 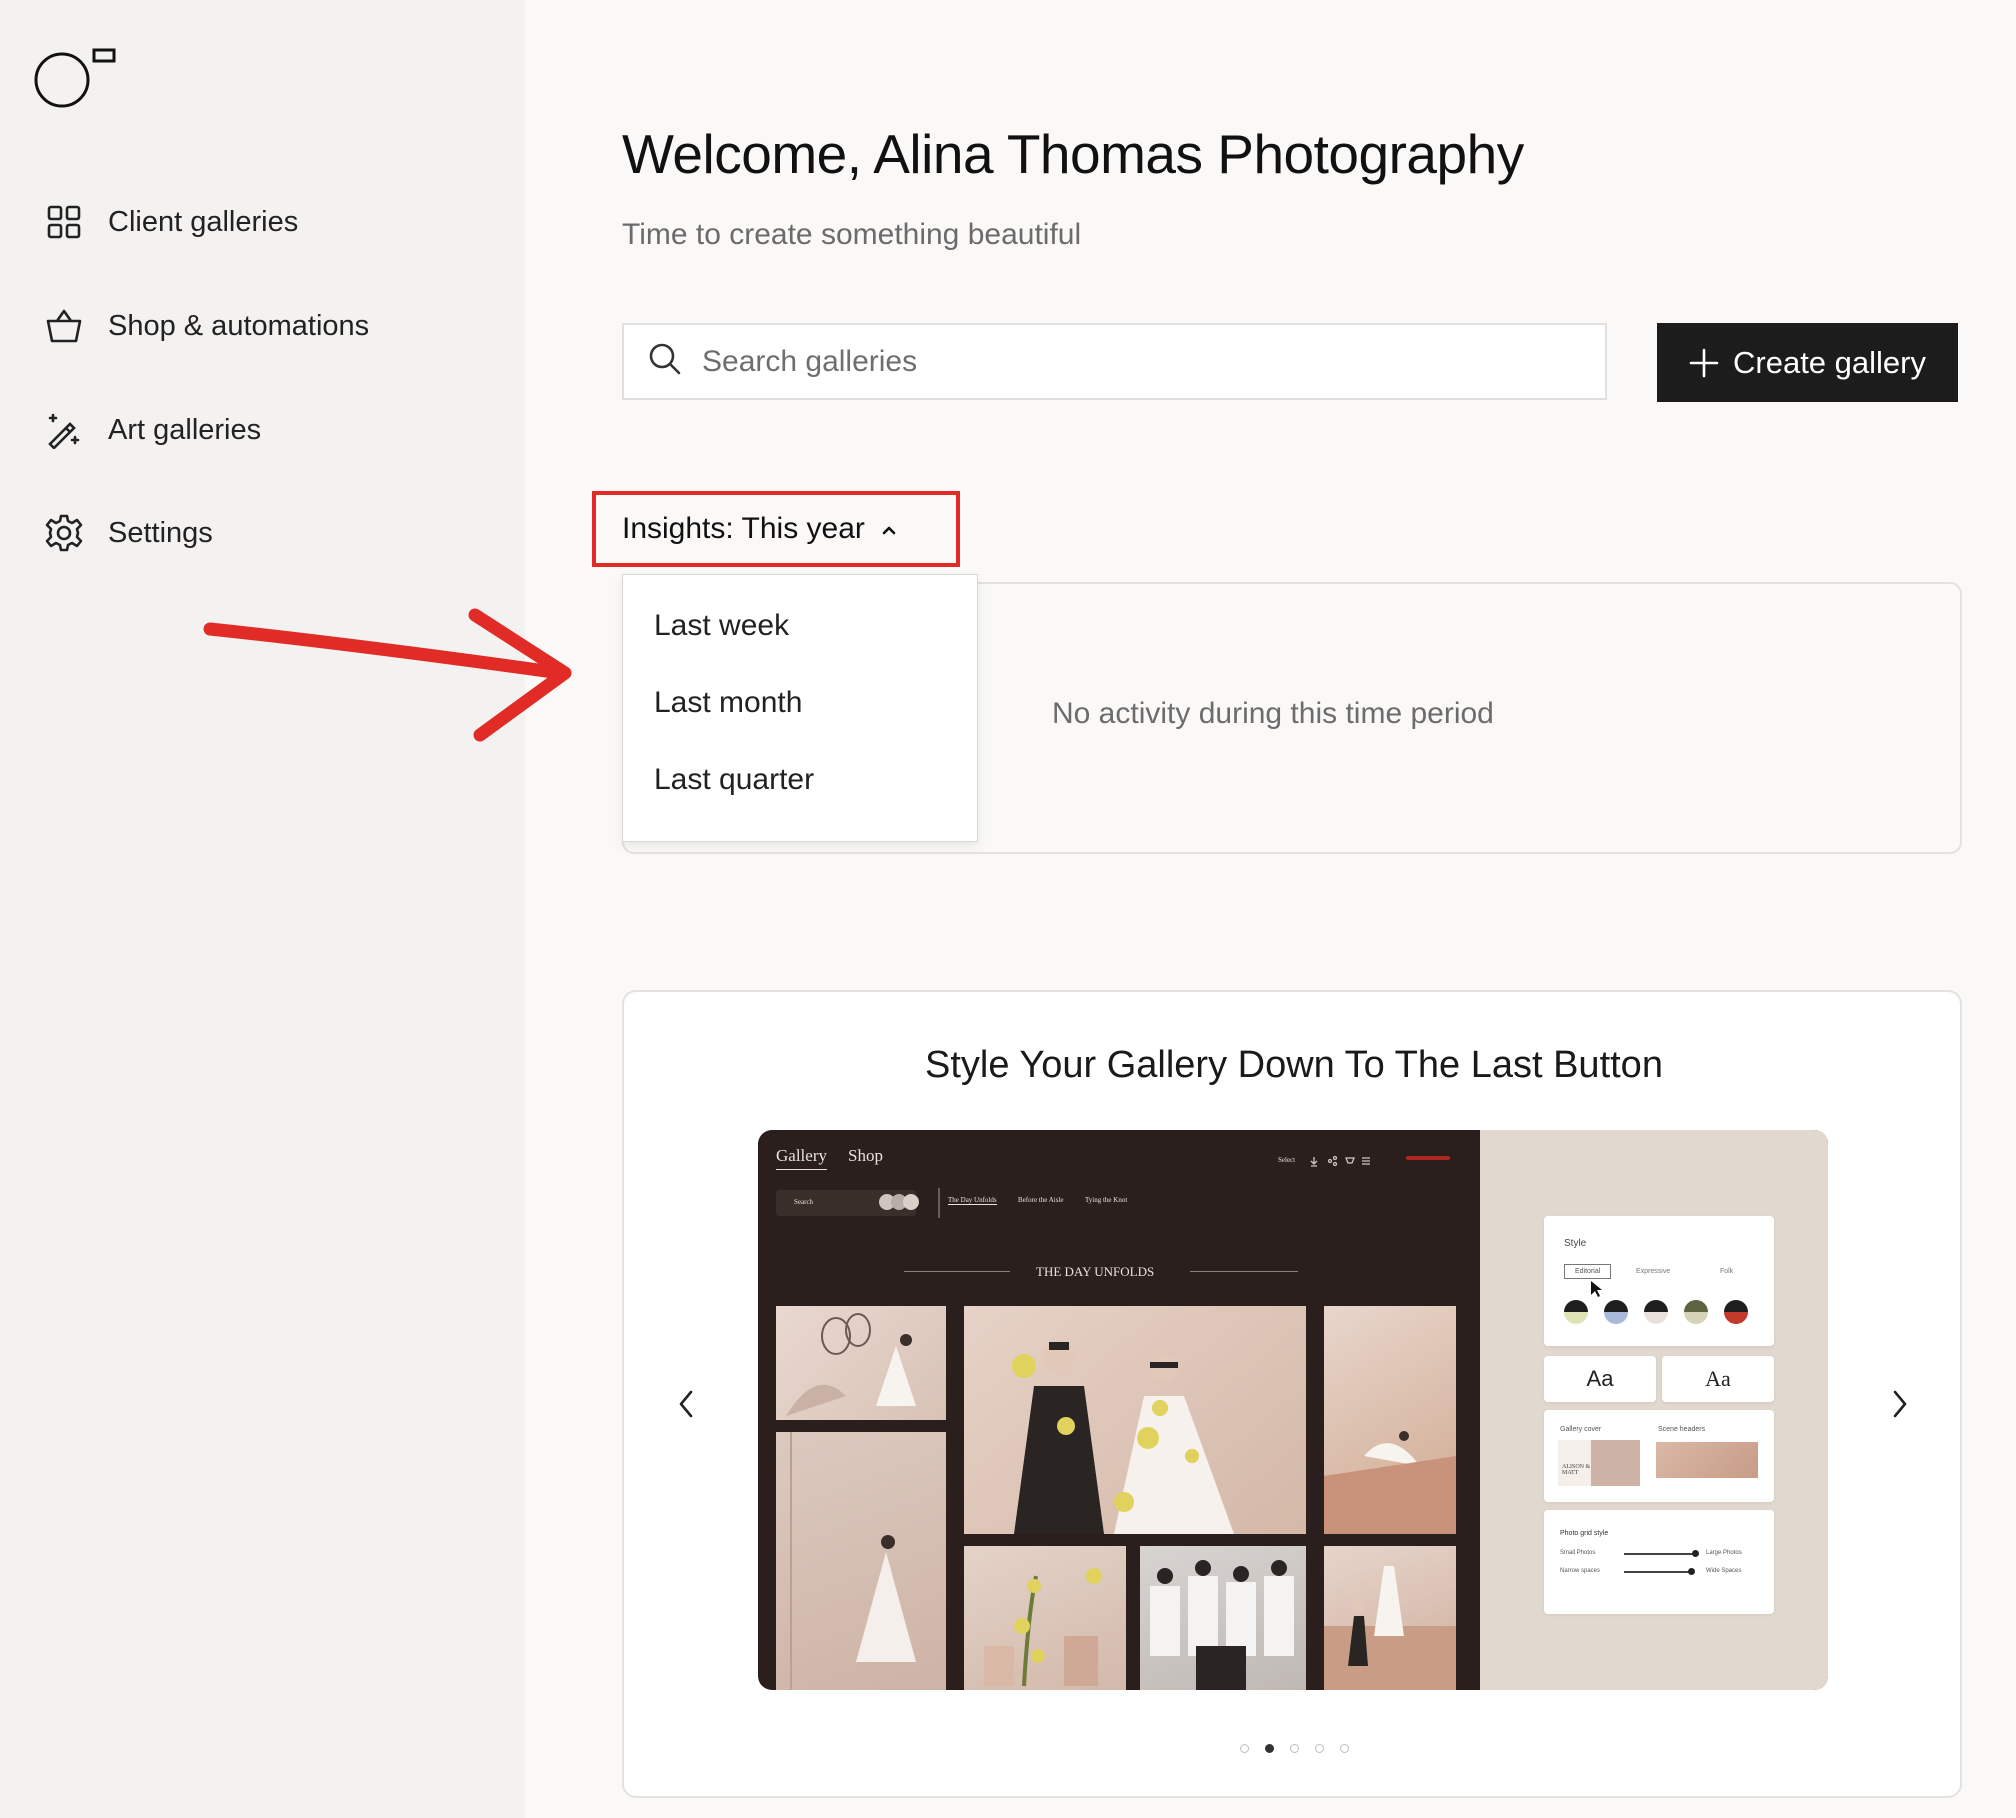 What do you see at coordinates (957, 1271) in the screenshot?
I see `preview-rule-left` at bounding box center [957, 1271].